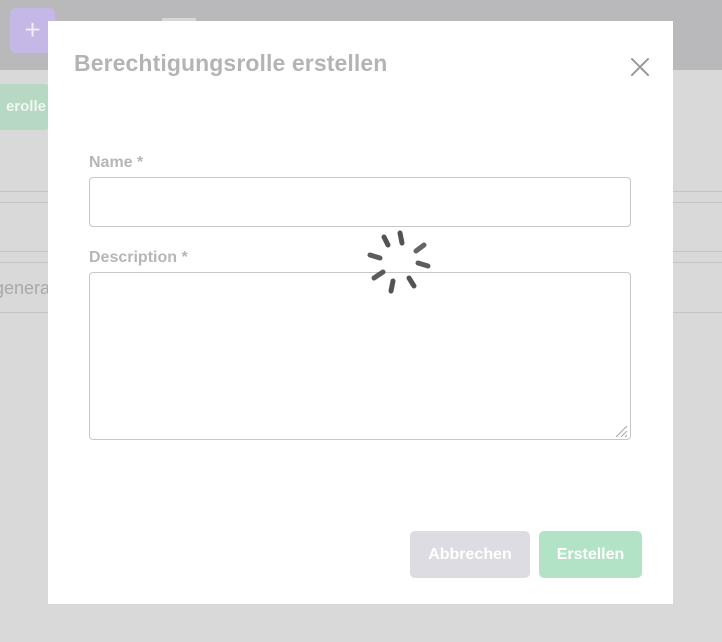  Describe the element at coordinates (25, 288) in the screenshot. I see `background-row-text: genera` at that location.